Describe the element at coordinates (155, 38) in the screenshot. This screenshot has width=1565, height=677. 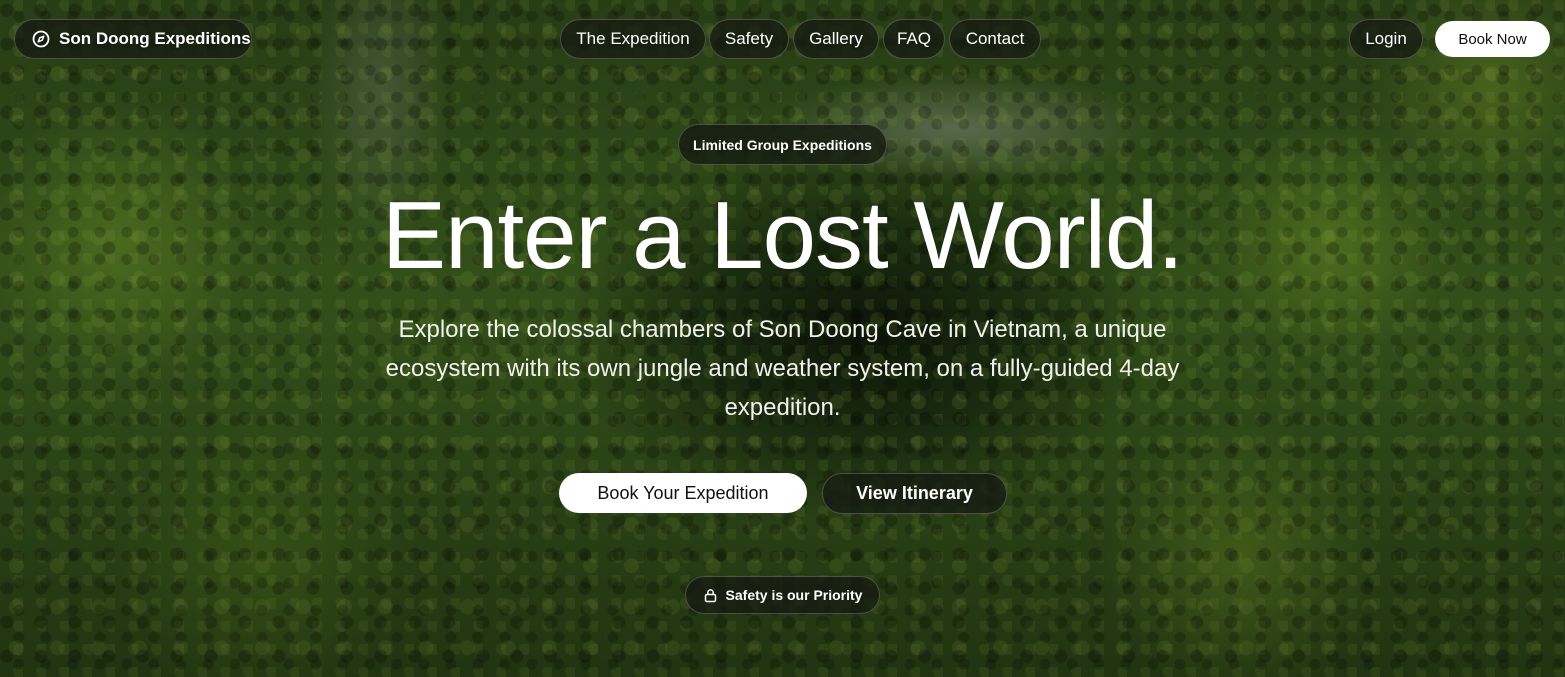
I see `brand-name: Son Doong Expeditions` at that location.